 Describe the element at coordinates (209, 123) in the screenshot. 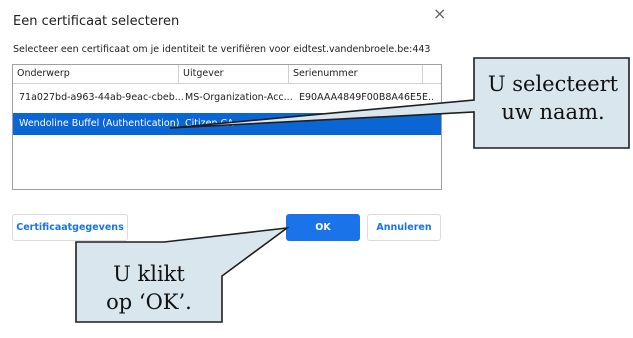

I see `cell-issuer: Citizen CA` at that location.